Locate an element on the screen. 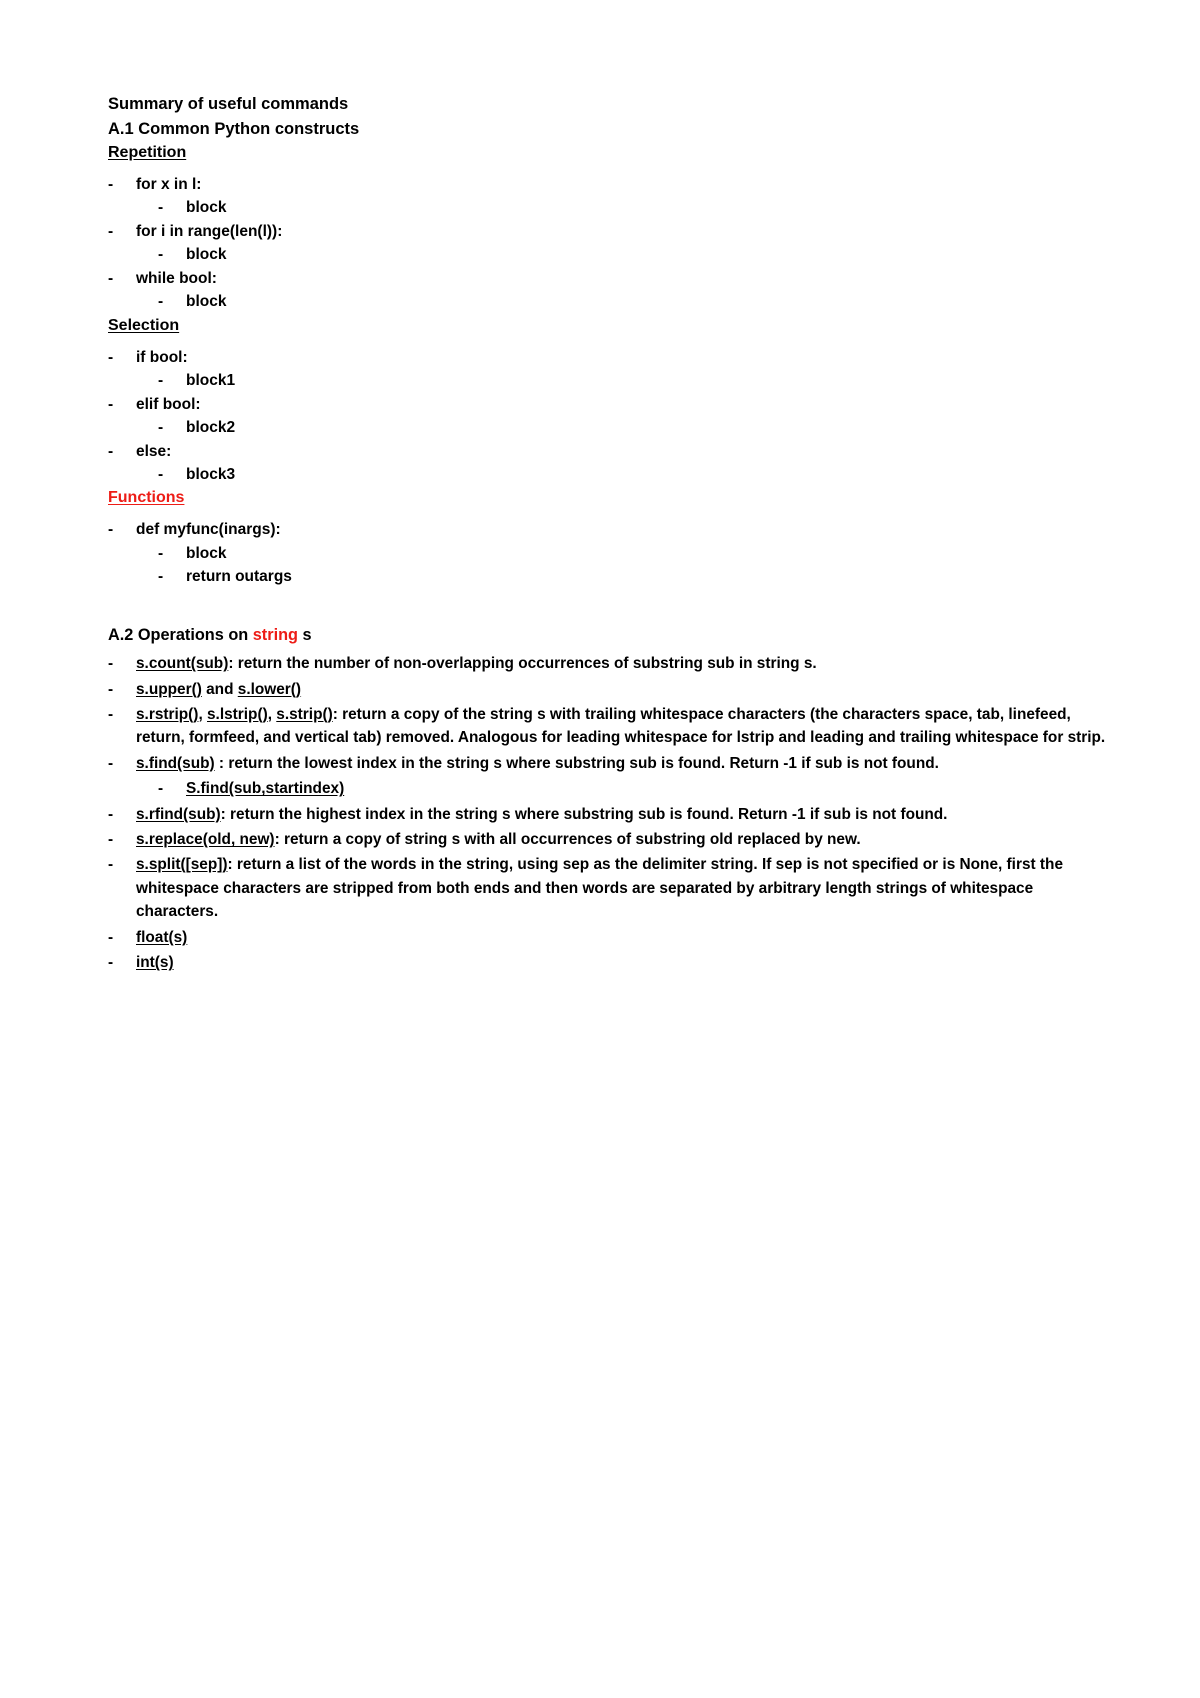  method-conjunction: and is located at coordinates (219, 689).